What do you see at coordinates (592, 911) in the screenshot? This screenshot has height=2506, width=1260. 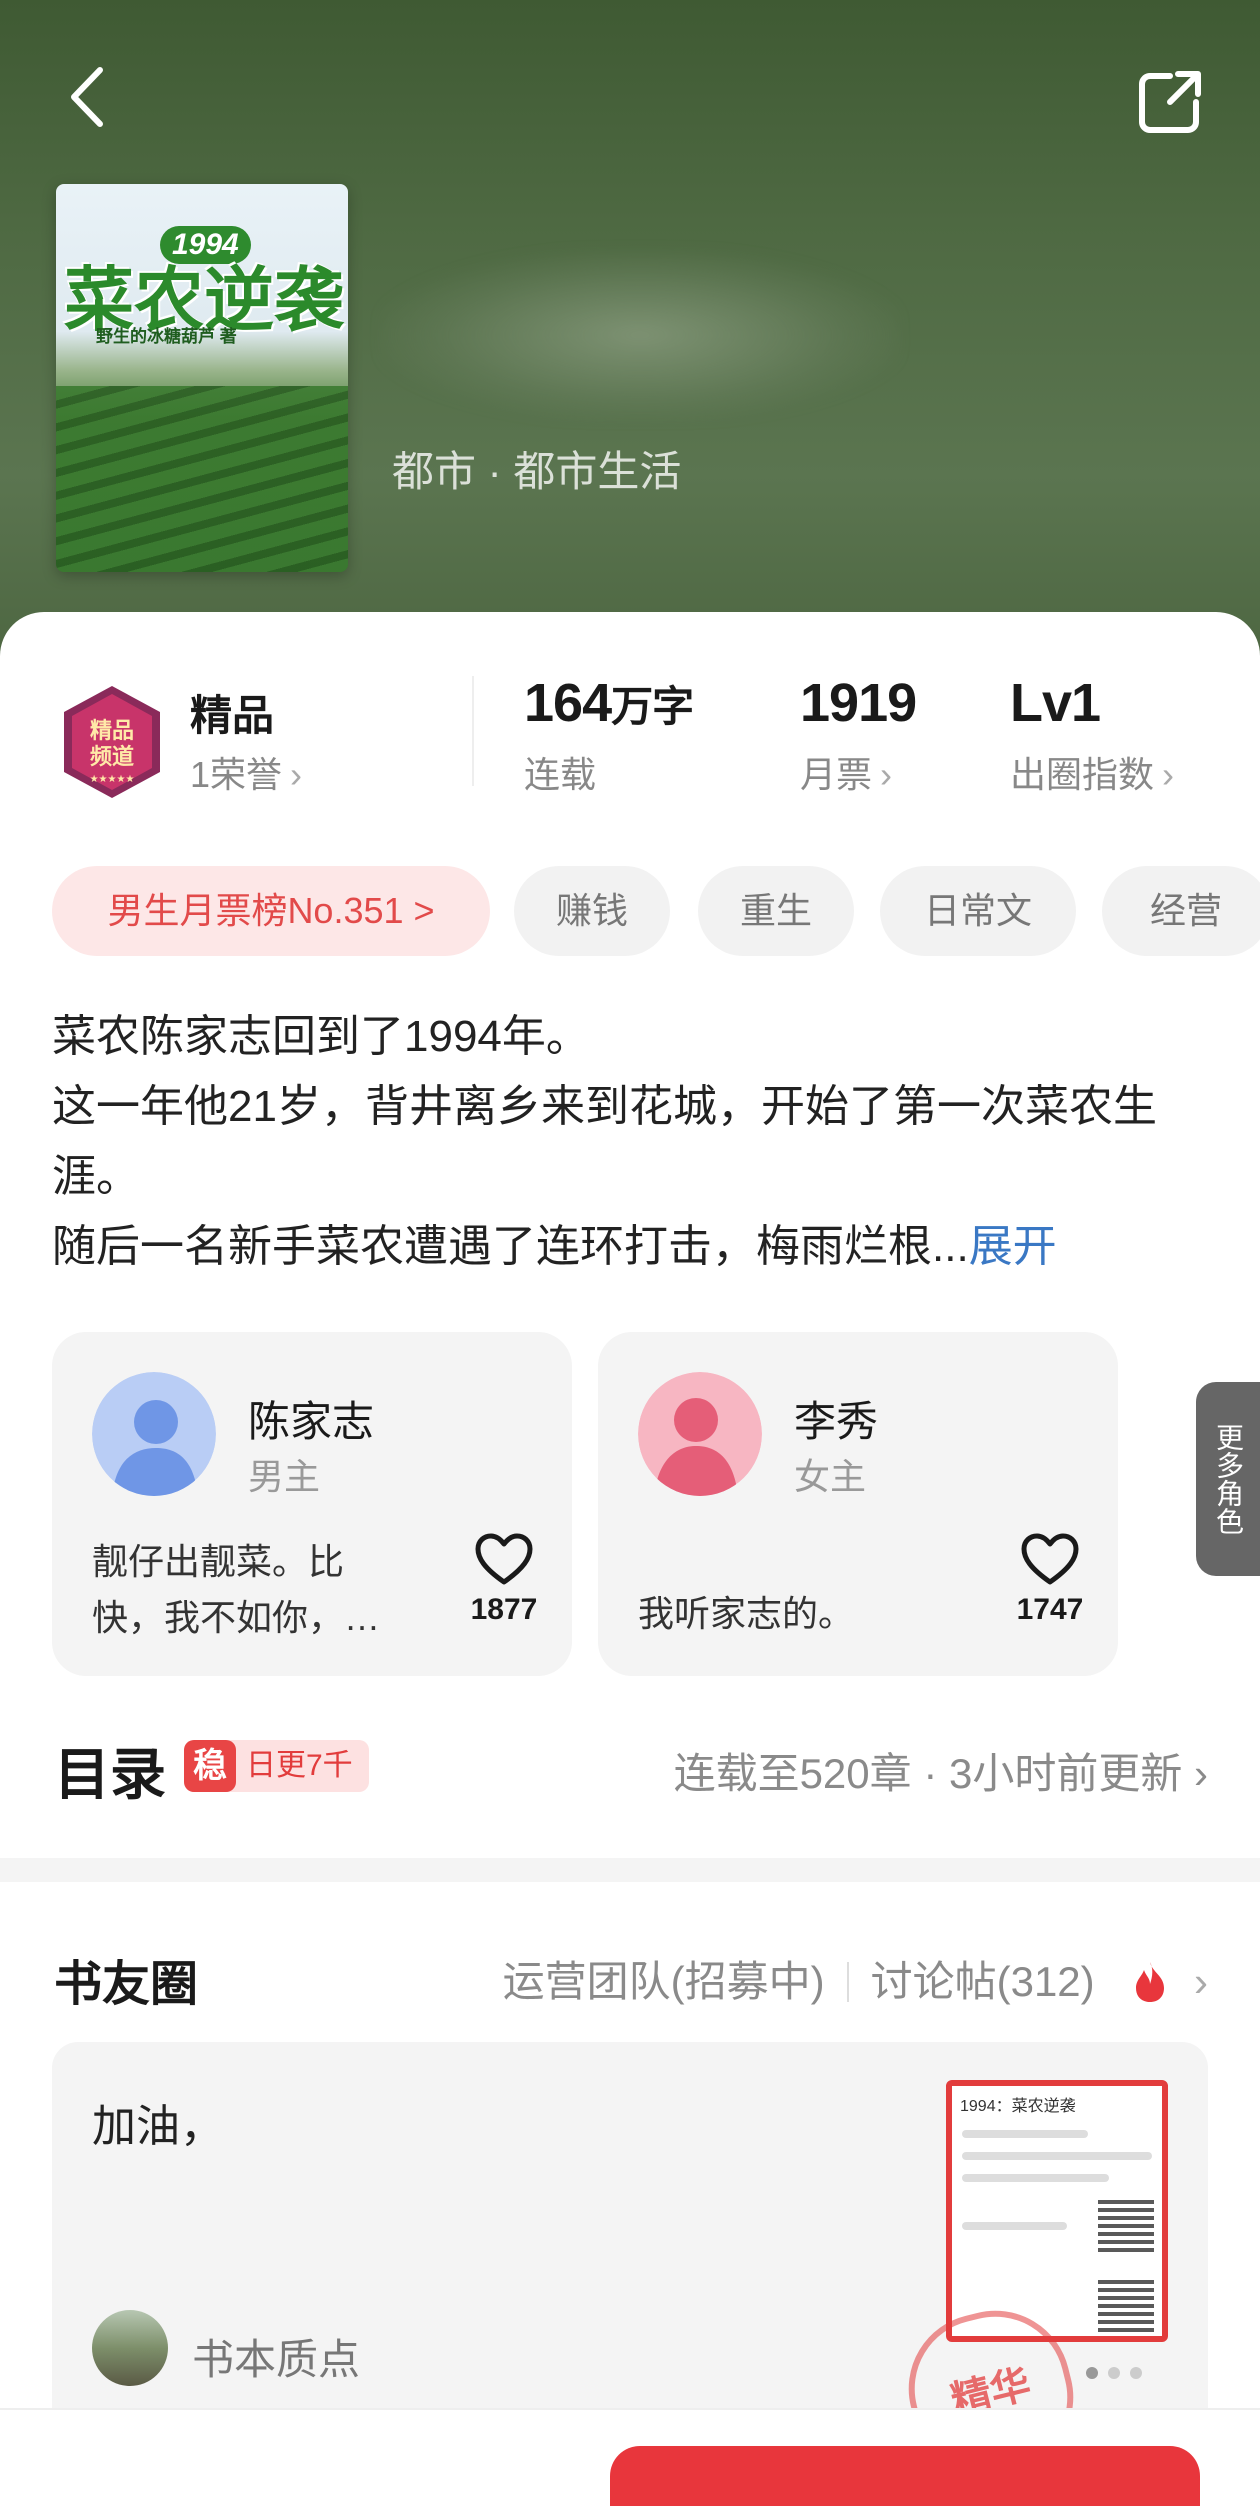 I see `tag-item: 赚钱` at bounding box center [592, 911].